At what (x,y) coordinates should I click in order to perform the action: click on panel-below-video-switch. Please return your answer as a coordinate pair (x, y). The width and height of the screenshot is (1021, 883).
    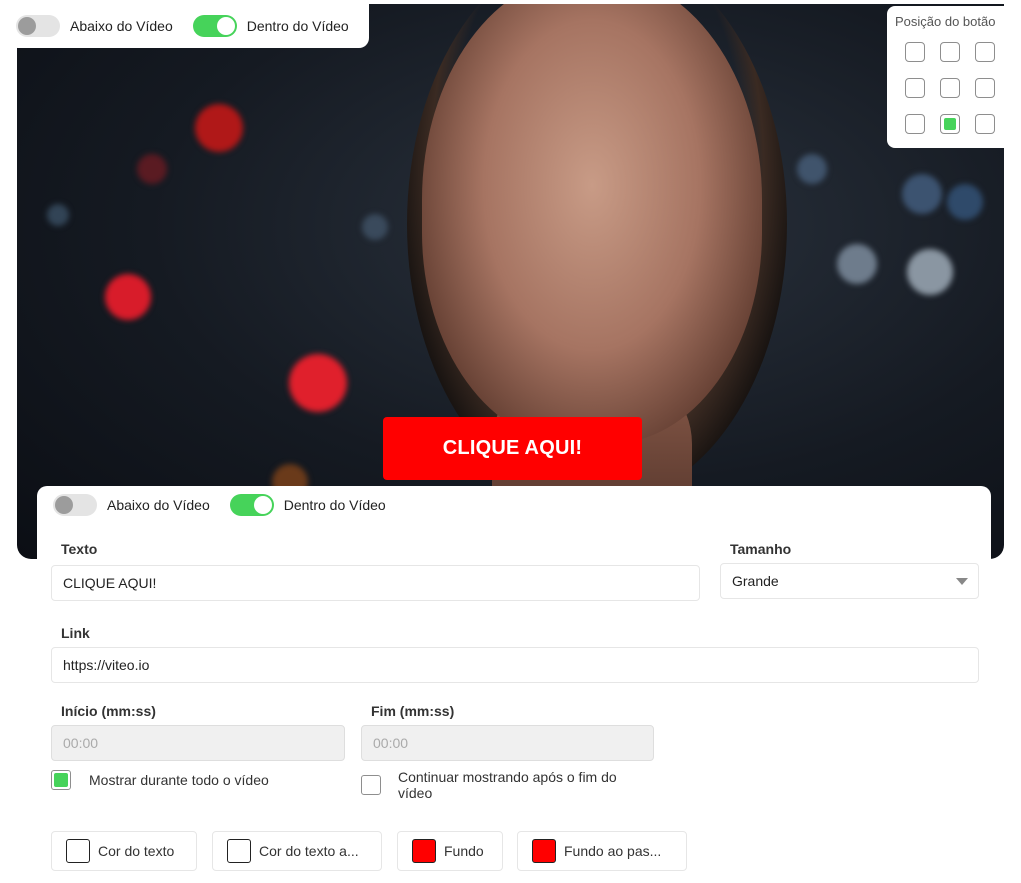
    Looking at the image, I should click on (75, 505).